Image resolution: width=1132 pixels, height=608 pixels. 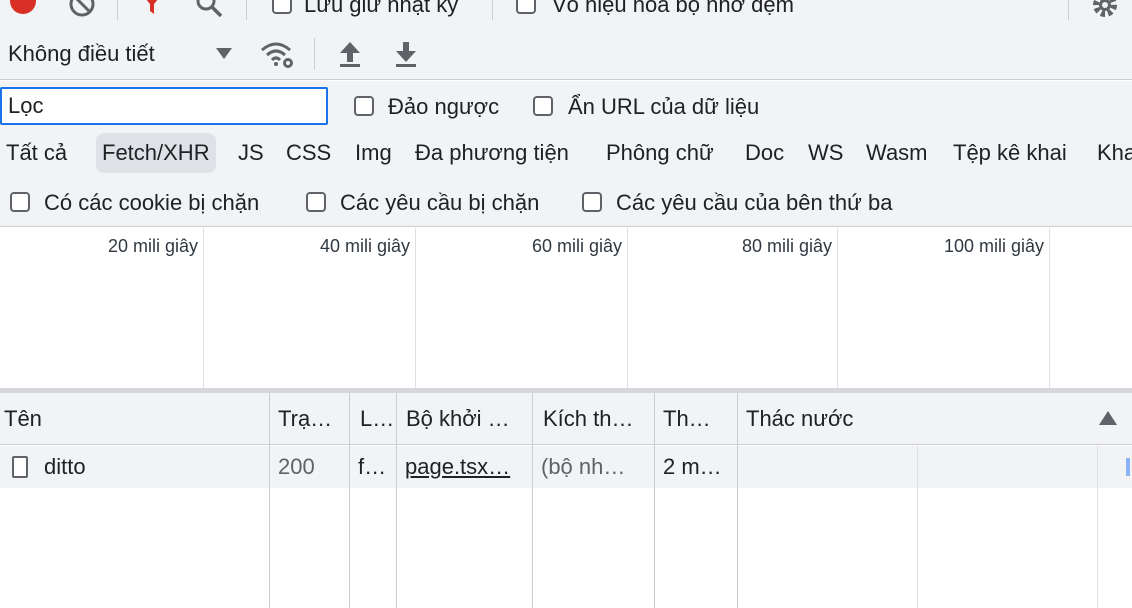 What do you see at coordinates (152, 202) in the screenshot?
I see `blocked-cookies-label: Có các cookie bị chặn` at bounding box center [152, 202].